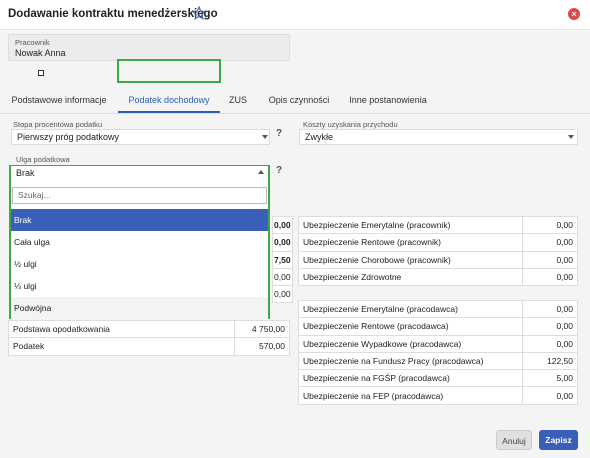 Image resolution: width=590 pixels, height=458 pixels. Describe the element at coordinates (410, 277) in the screenshot. I see `table-cell: Ubezpieczenie Zdrowotne` at that location.